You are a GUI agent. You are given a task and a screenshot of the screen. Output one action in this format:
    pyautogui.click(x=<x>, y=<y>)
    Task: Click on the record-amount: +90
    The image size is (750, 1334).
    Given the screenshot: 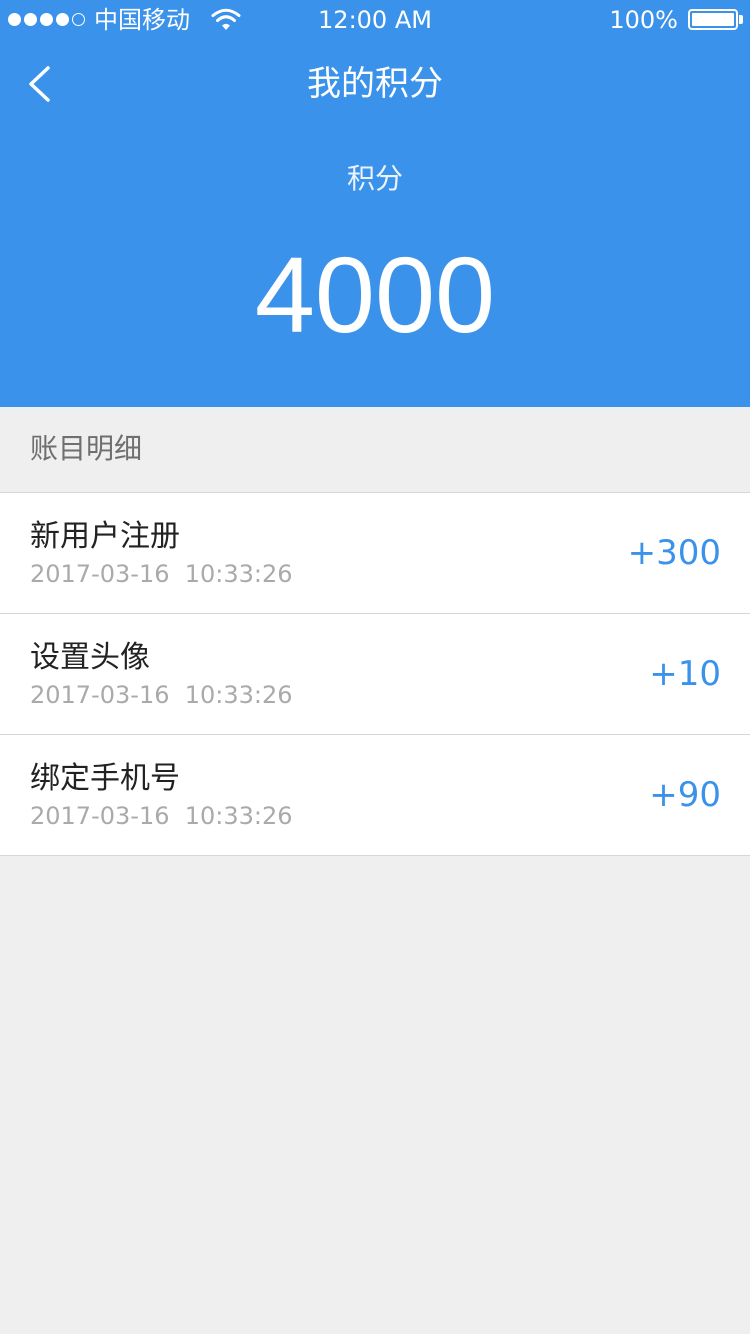 What is the action you would take?
    pyautogui.click(x=685, y=795)
    